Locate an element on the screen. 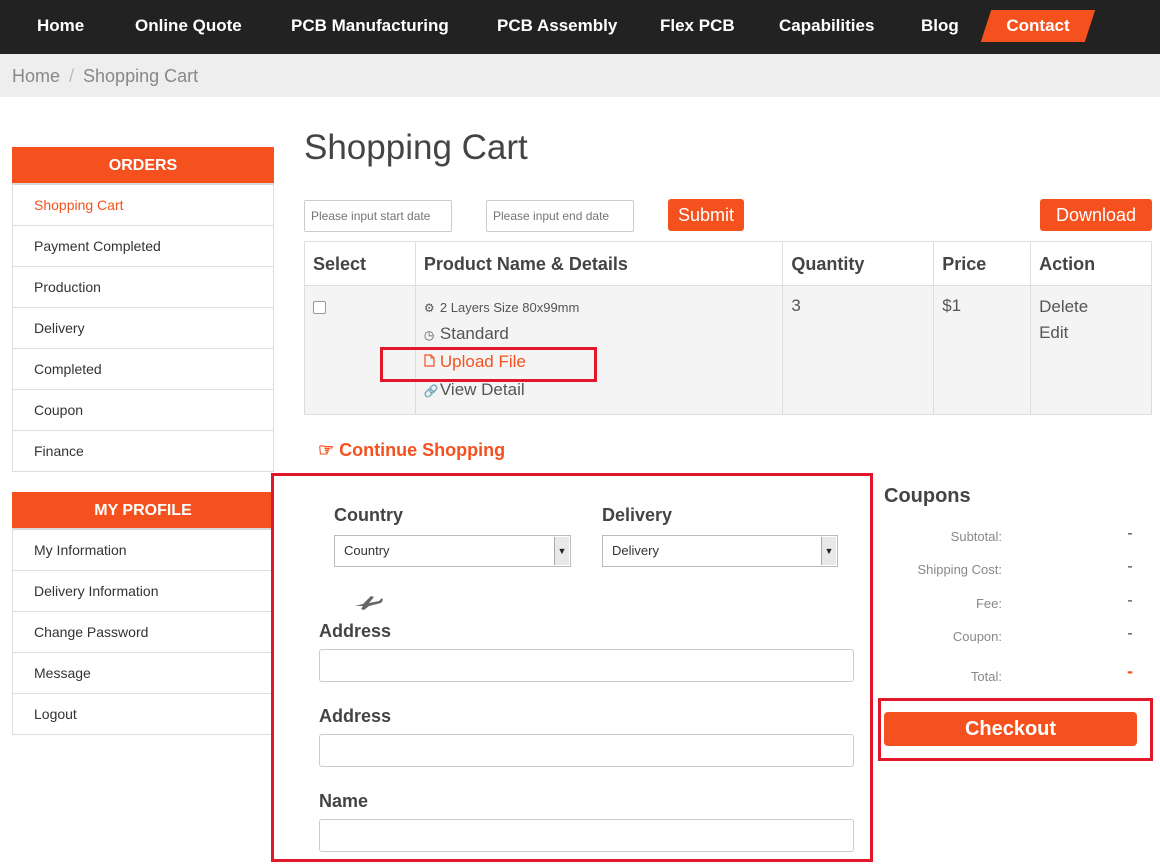  nav-blog: Blog is located at coordinates (940, 27).